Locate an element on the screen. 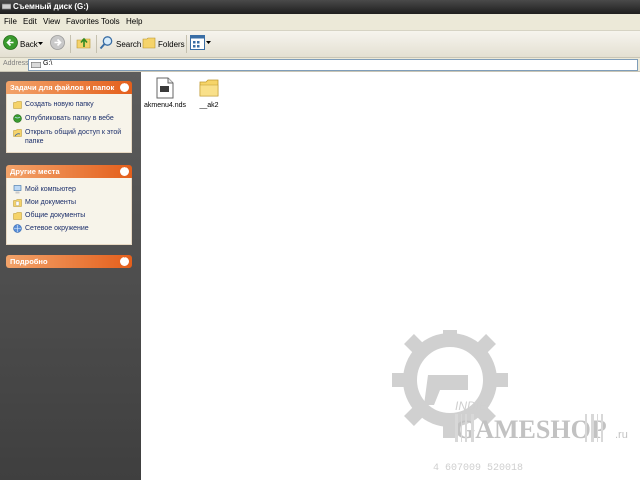 This screenshot has height=482, width=640. address-field: G:\ is located at coordinates (333, 65).